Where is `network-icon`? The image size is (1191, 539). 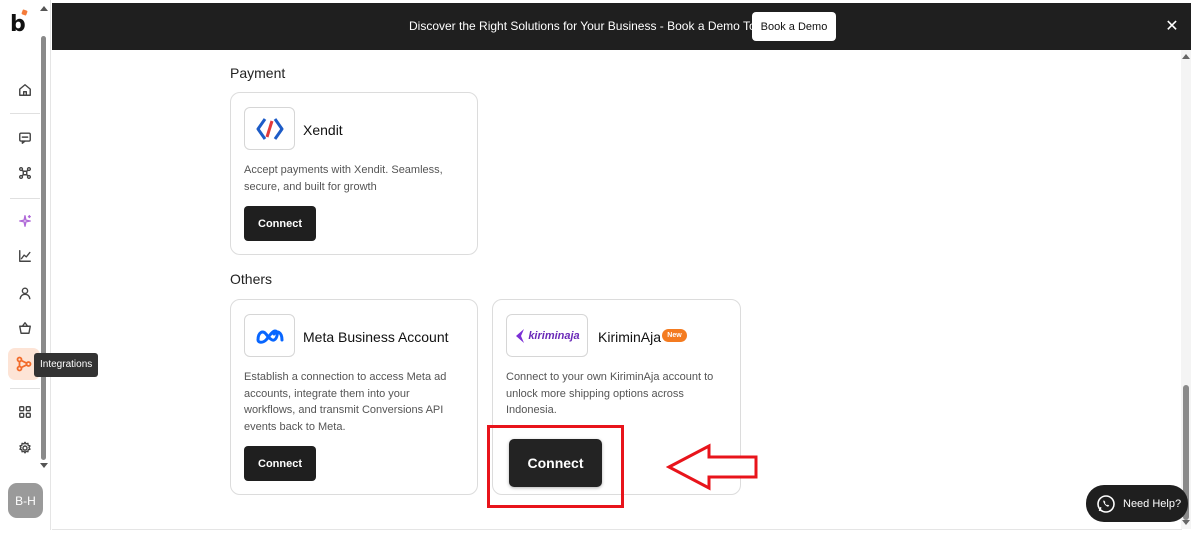
network-icon is located at coordinates (25, 173).